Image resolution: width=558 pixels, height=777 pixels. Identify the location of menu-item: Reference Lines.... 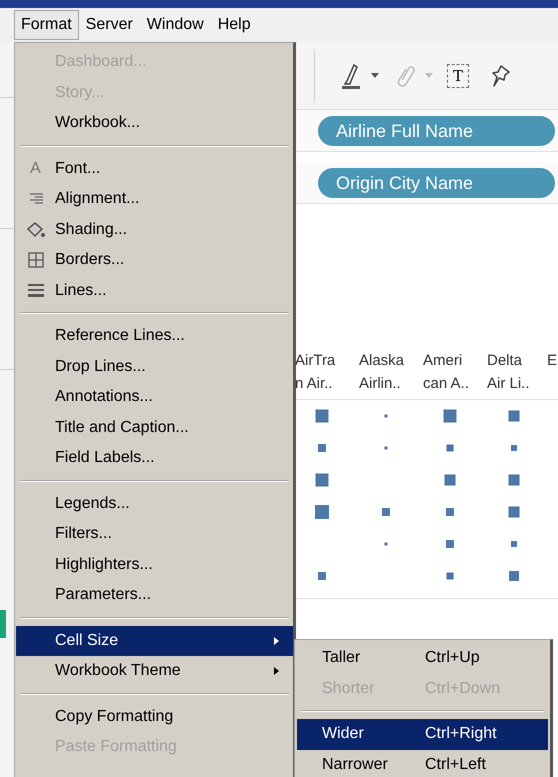
(154, 336).